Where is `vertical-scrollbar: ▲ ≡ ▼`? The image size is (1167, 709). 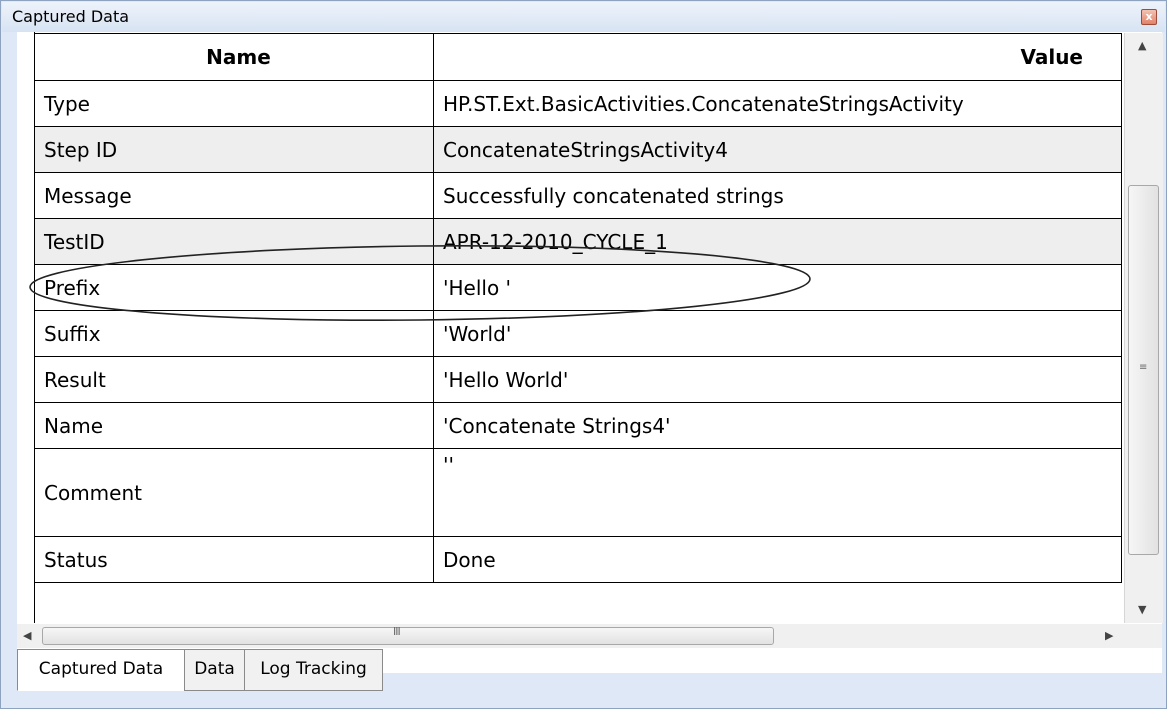 vertical-scrollbar: ▲ ≡ ▼ is located at coordinates (1143, 328).